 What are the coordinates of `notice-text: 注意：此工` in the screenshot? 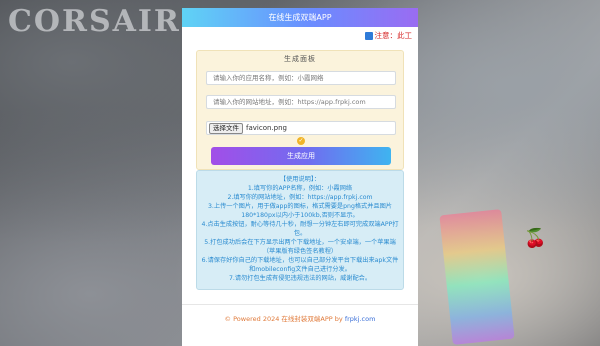 It's located at (393, 35).